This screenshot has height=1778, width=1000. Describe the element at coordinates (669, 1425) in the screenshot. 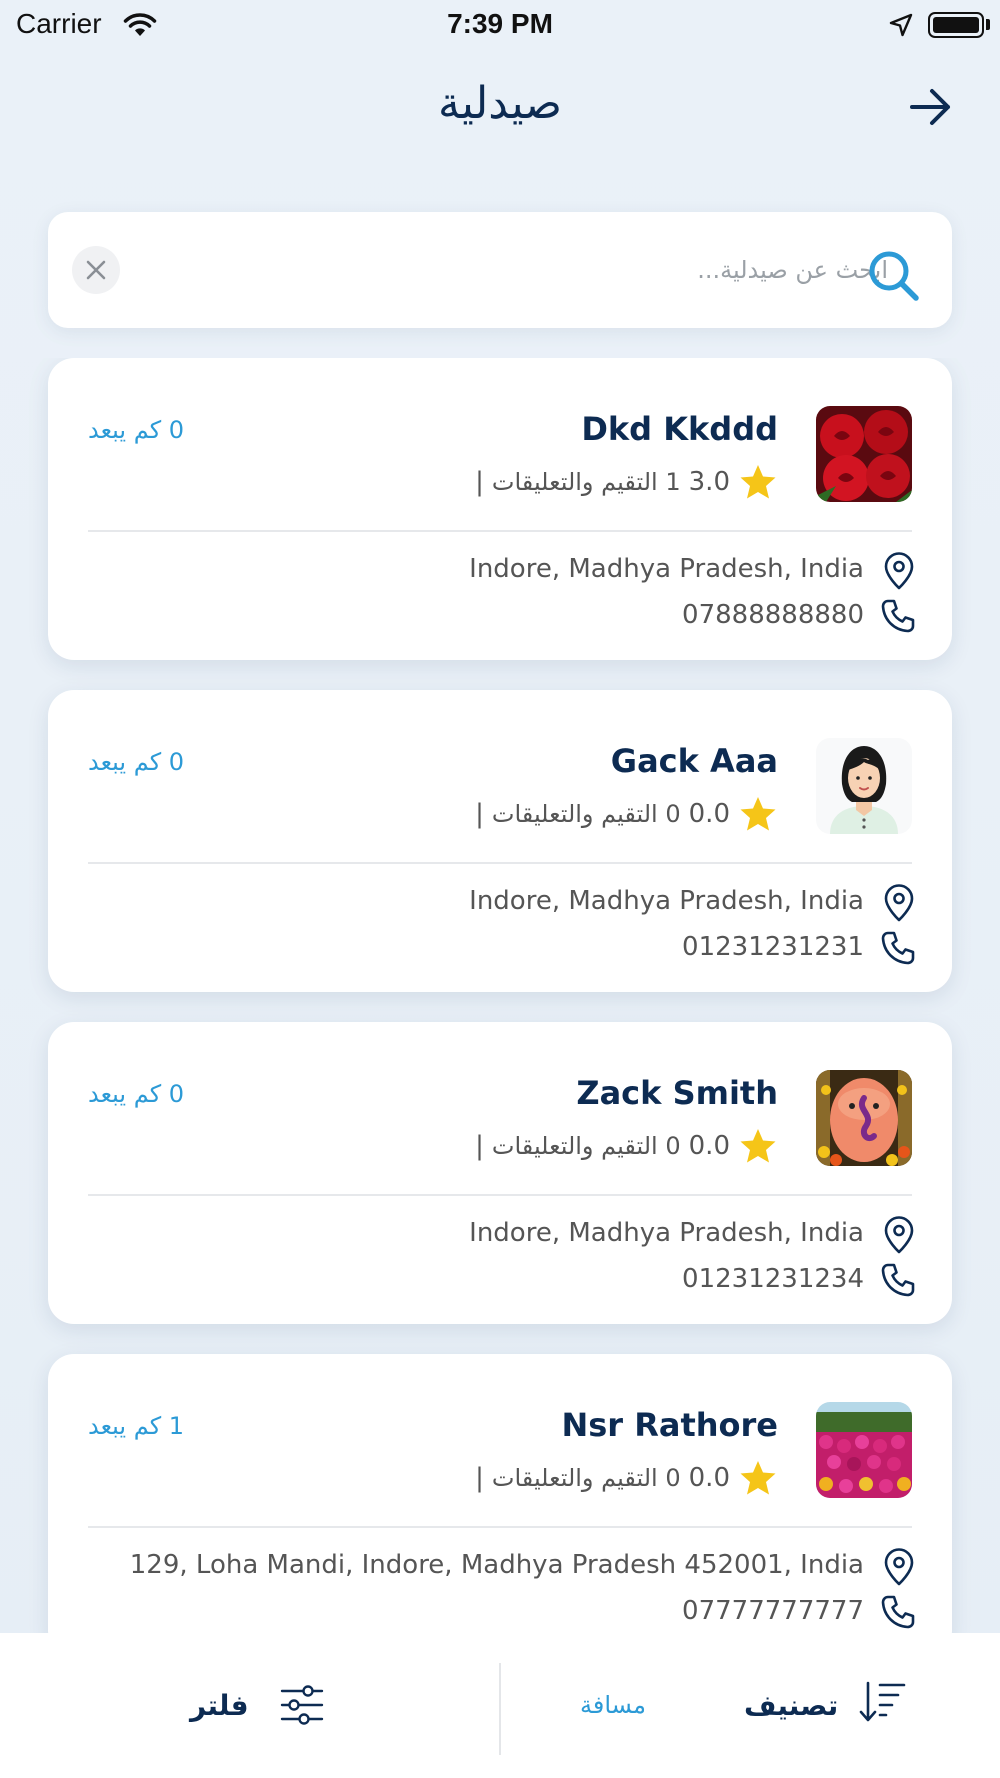

I see `pharmacy-name: Nsr Rathore` at that location.